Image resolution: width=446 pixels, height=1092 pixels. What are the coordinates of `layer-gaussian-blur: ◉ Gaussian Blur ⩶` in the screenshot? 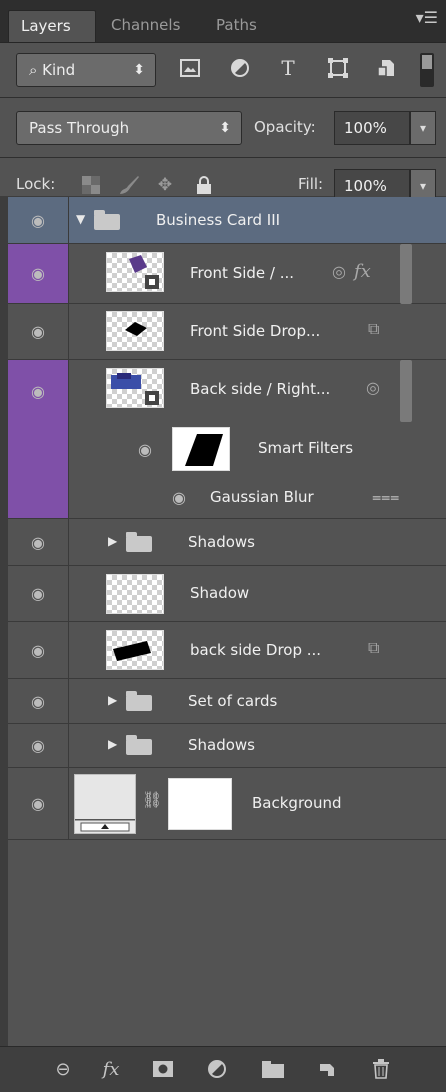 It's located at (227, 498).